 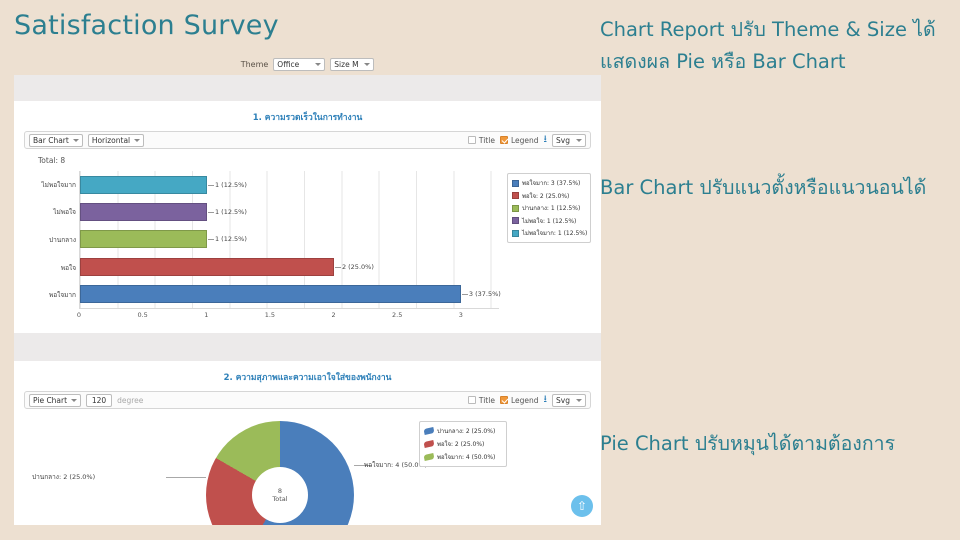 I want to click on chart-1-title-checkbox-label: Title, so click(x=486, y=140).